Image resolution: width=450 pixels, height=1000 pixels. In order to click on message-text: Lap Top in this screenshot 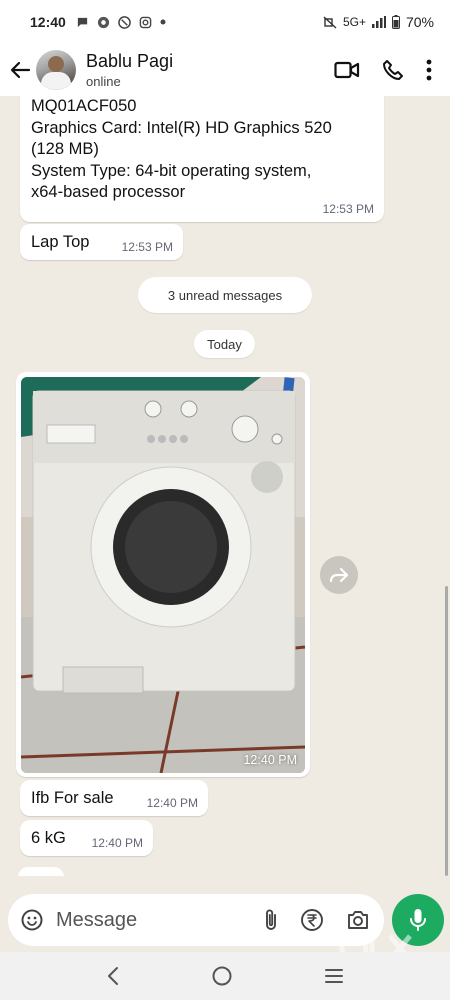, I will do `click(60, 242)`.